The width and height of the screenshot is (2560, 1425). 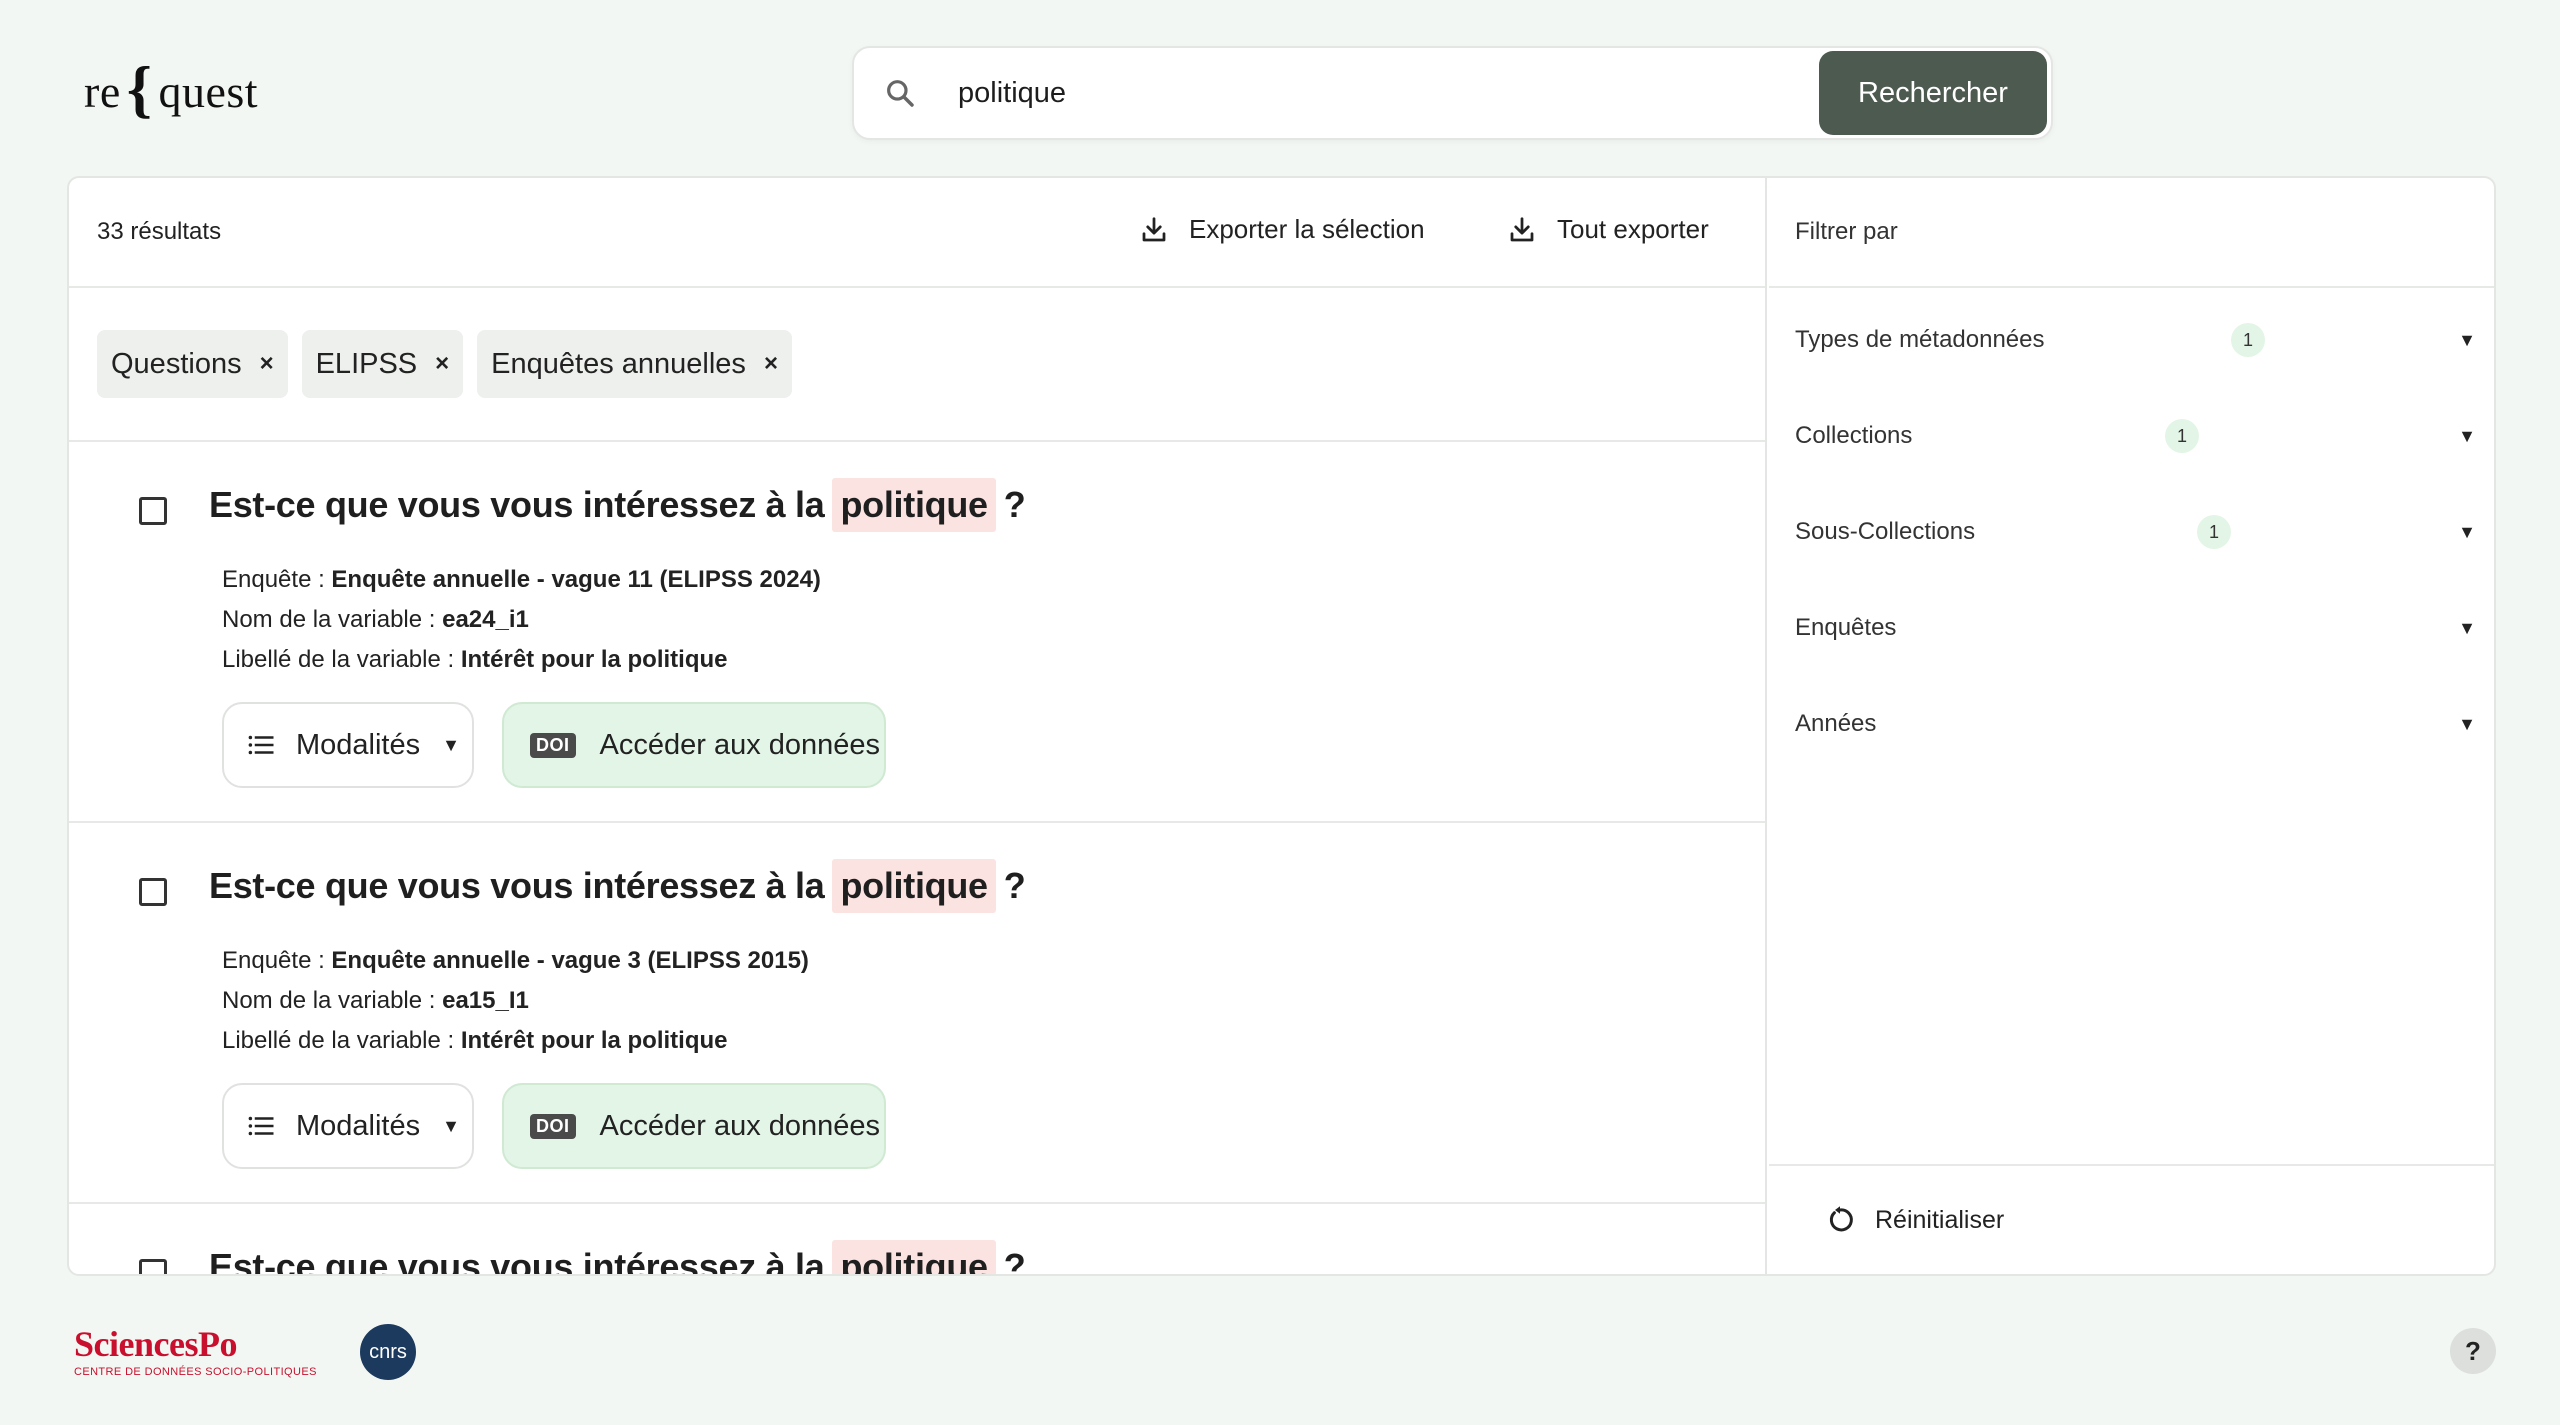 I want to click on filter-enquetes: Enquêtes ▼, so click(x=2131, y=628).